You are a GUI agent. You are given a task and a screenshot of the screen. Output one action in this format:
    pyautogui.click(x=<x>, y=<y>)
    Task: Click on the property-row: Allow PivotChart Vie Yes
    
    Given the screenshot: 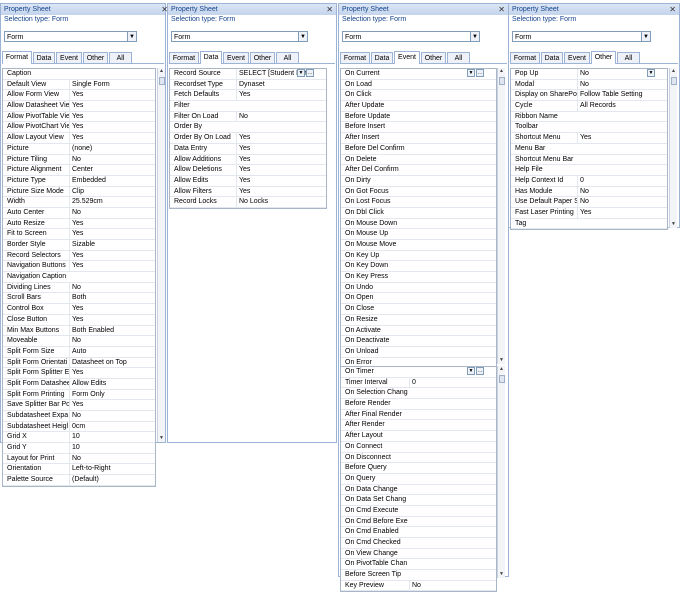 What is the action you would take?
    pyautogui.click(x=79, y=128)
    